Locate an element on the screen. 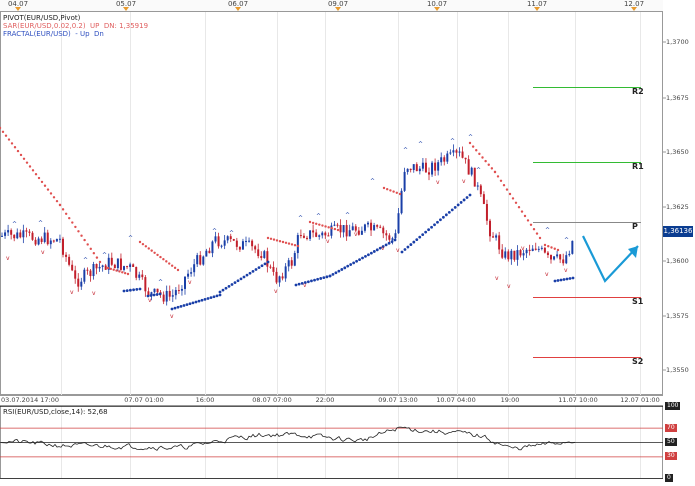  fractal-legend: FRACTAL(EUR/USD) - Up Dn is located at coordinates (75, 34).